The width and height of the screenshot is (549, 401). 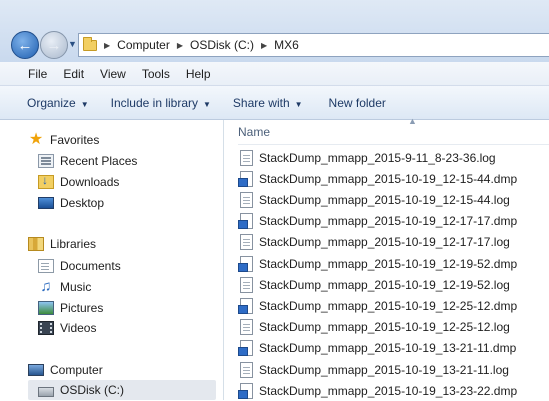 I want to click on new-folder-button: New folder, so click(x=357, y=103).